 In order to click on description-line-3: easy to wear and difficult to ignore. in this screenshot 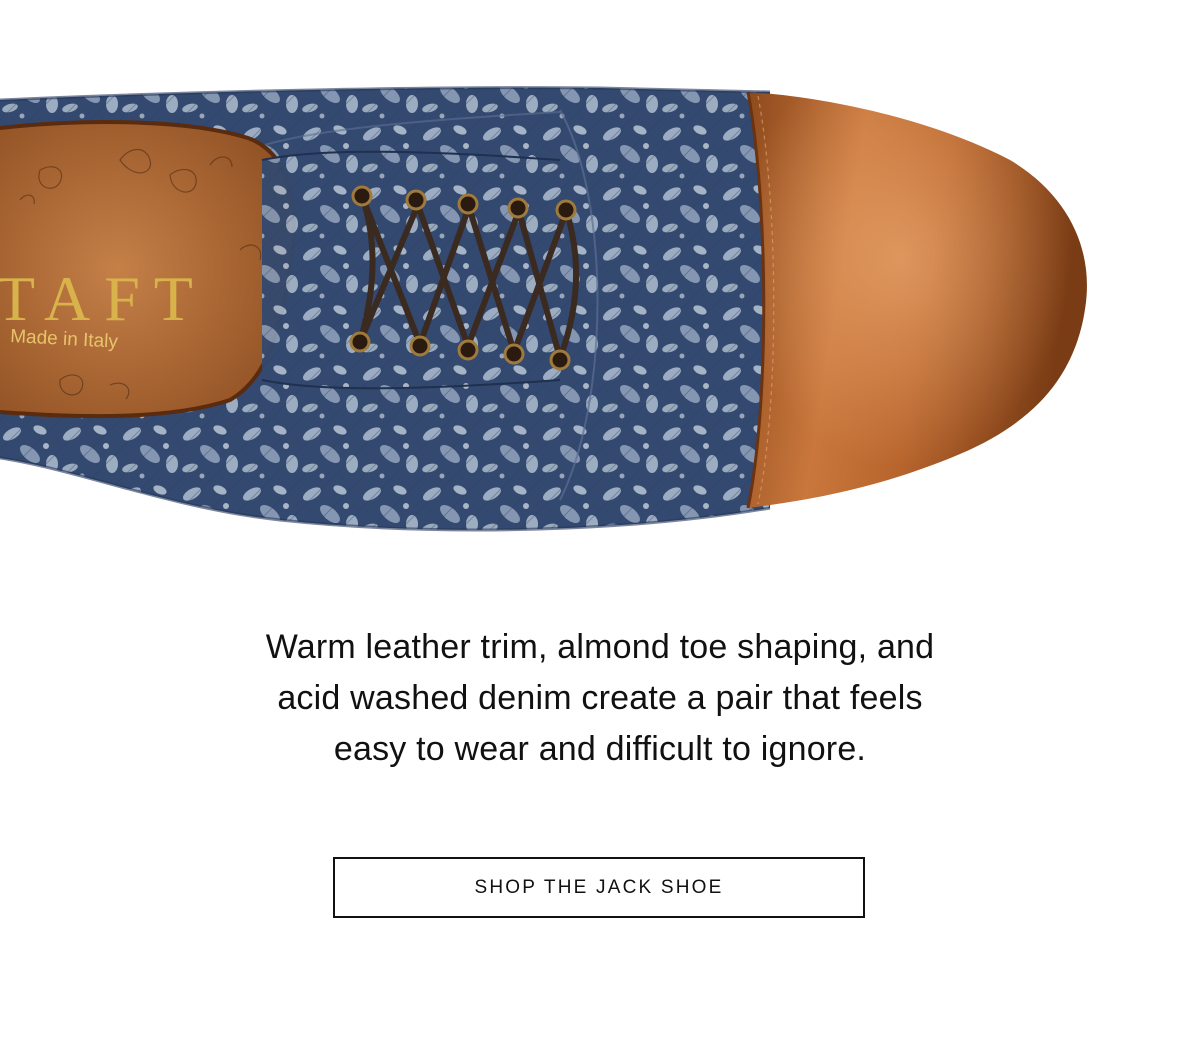, I will do `click(600, 749)`.